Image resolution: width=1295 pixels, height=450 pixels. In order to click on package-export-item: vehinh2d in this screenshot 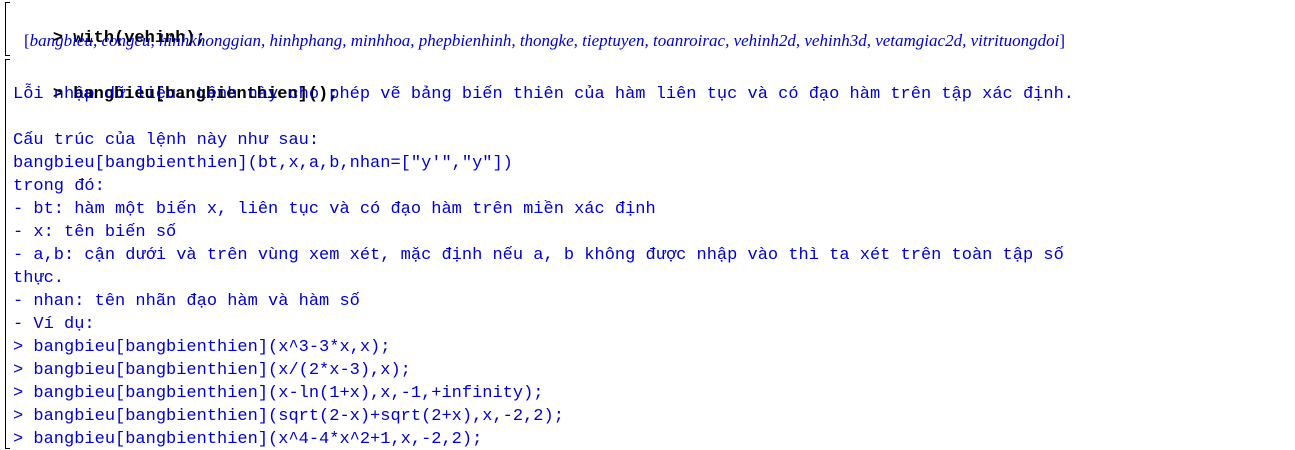, I will do `click(764, 40)`.